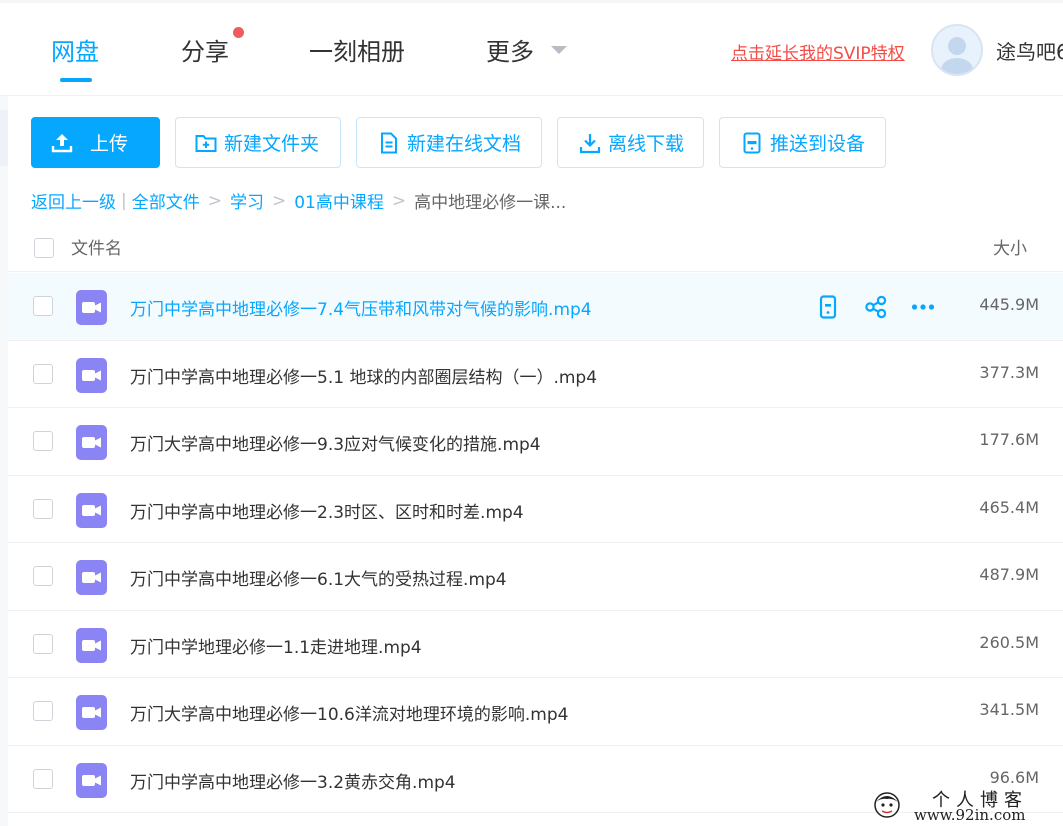  I want to click on file-size: 465.4M, so click(1009, 507).